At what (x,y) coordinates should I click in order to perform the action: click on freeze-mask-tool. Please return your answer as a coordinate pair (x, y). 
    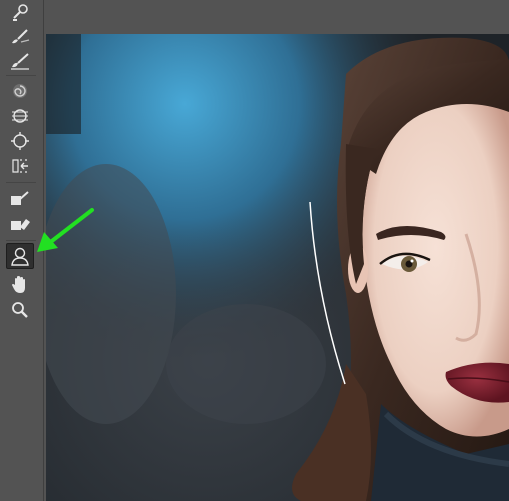
    Looking at the image, I should click on (20, 199).